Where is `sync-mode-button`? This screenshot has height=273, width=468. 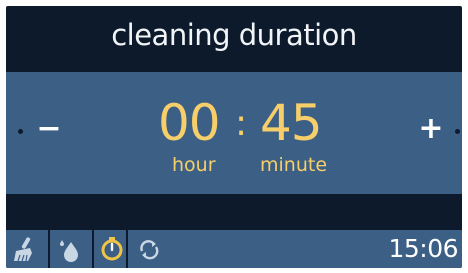 sync-mode-button is located at coordinates (149, 249).